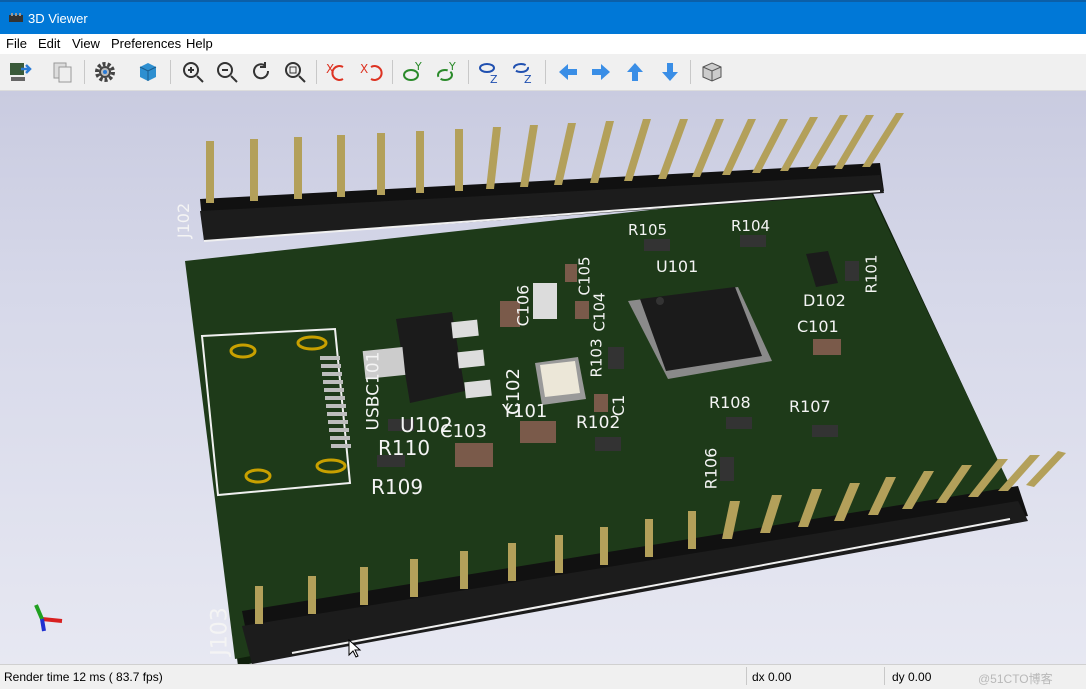  I want to click on zoom-fit-button, so click(295, 72).